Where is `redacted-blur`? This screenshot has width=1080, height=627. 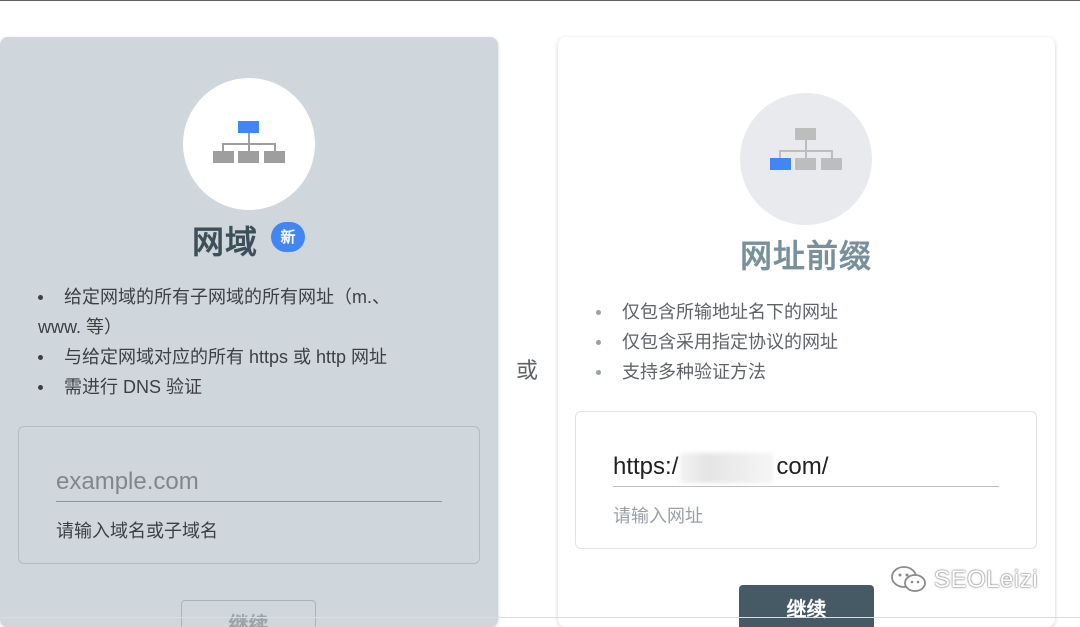 redacted-blur is located at coordinates (727, 467).